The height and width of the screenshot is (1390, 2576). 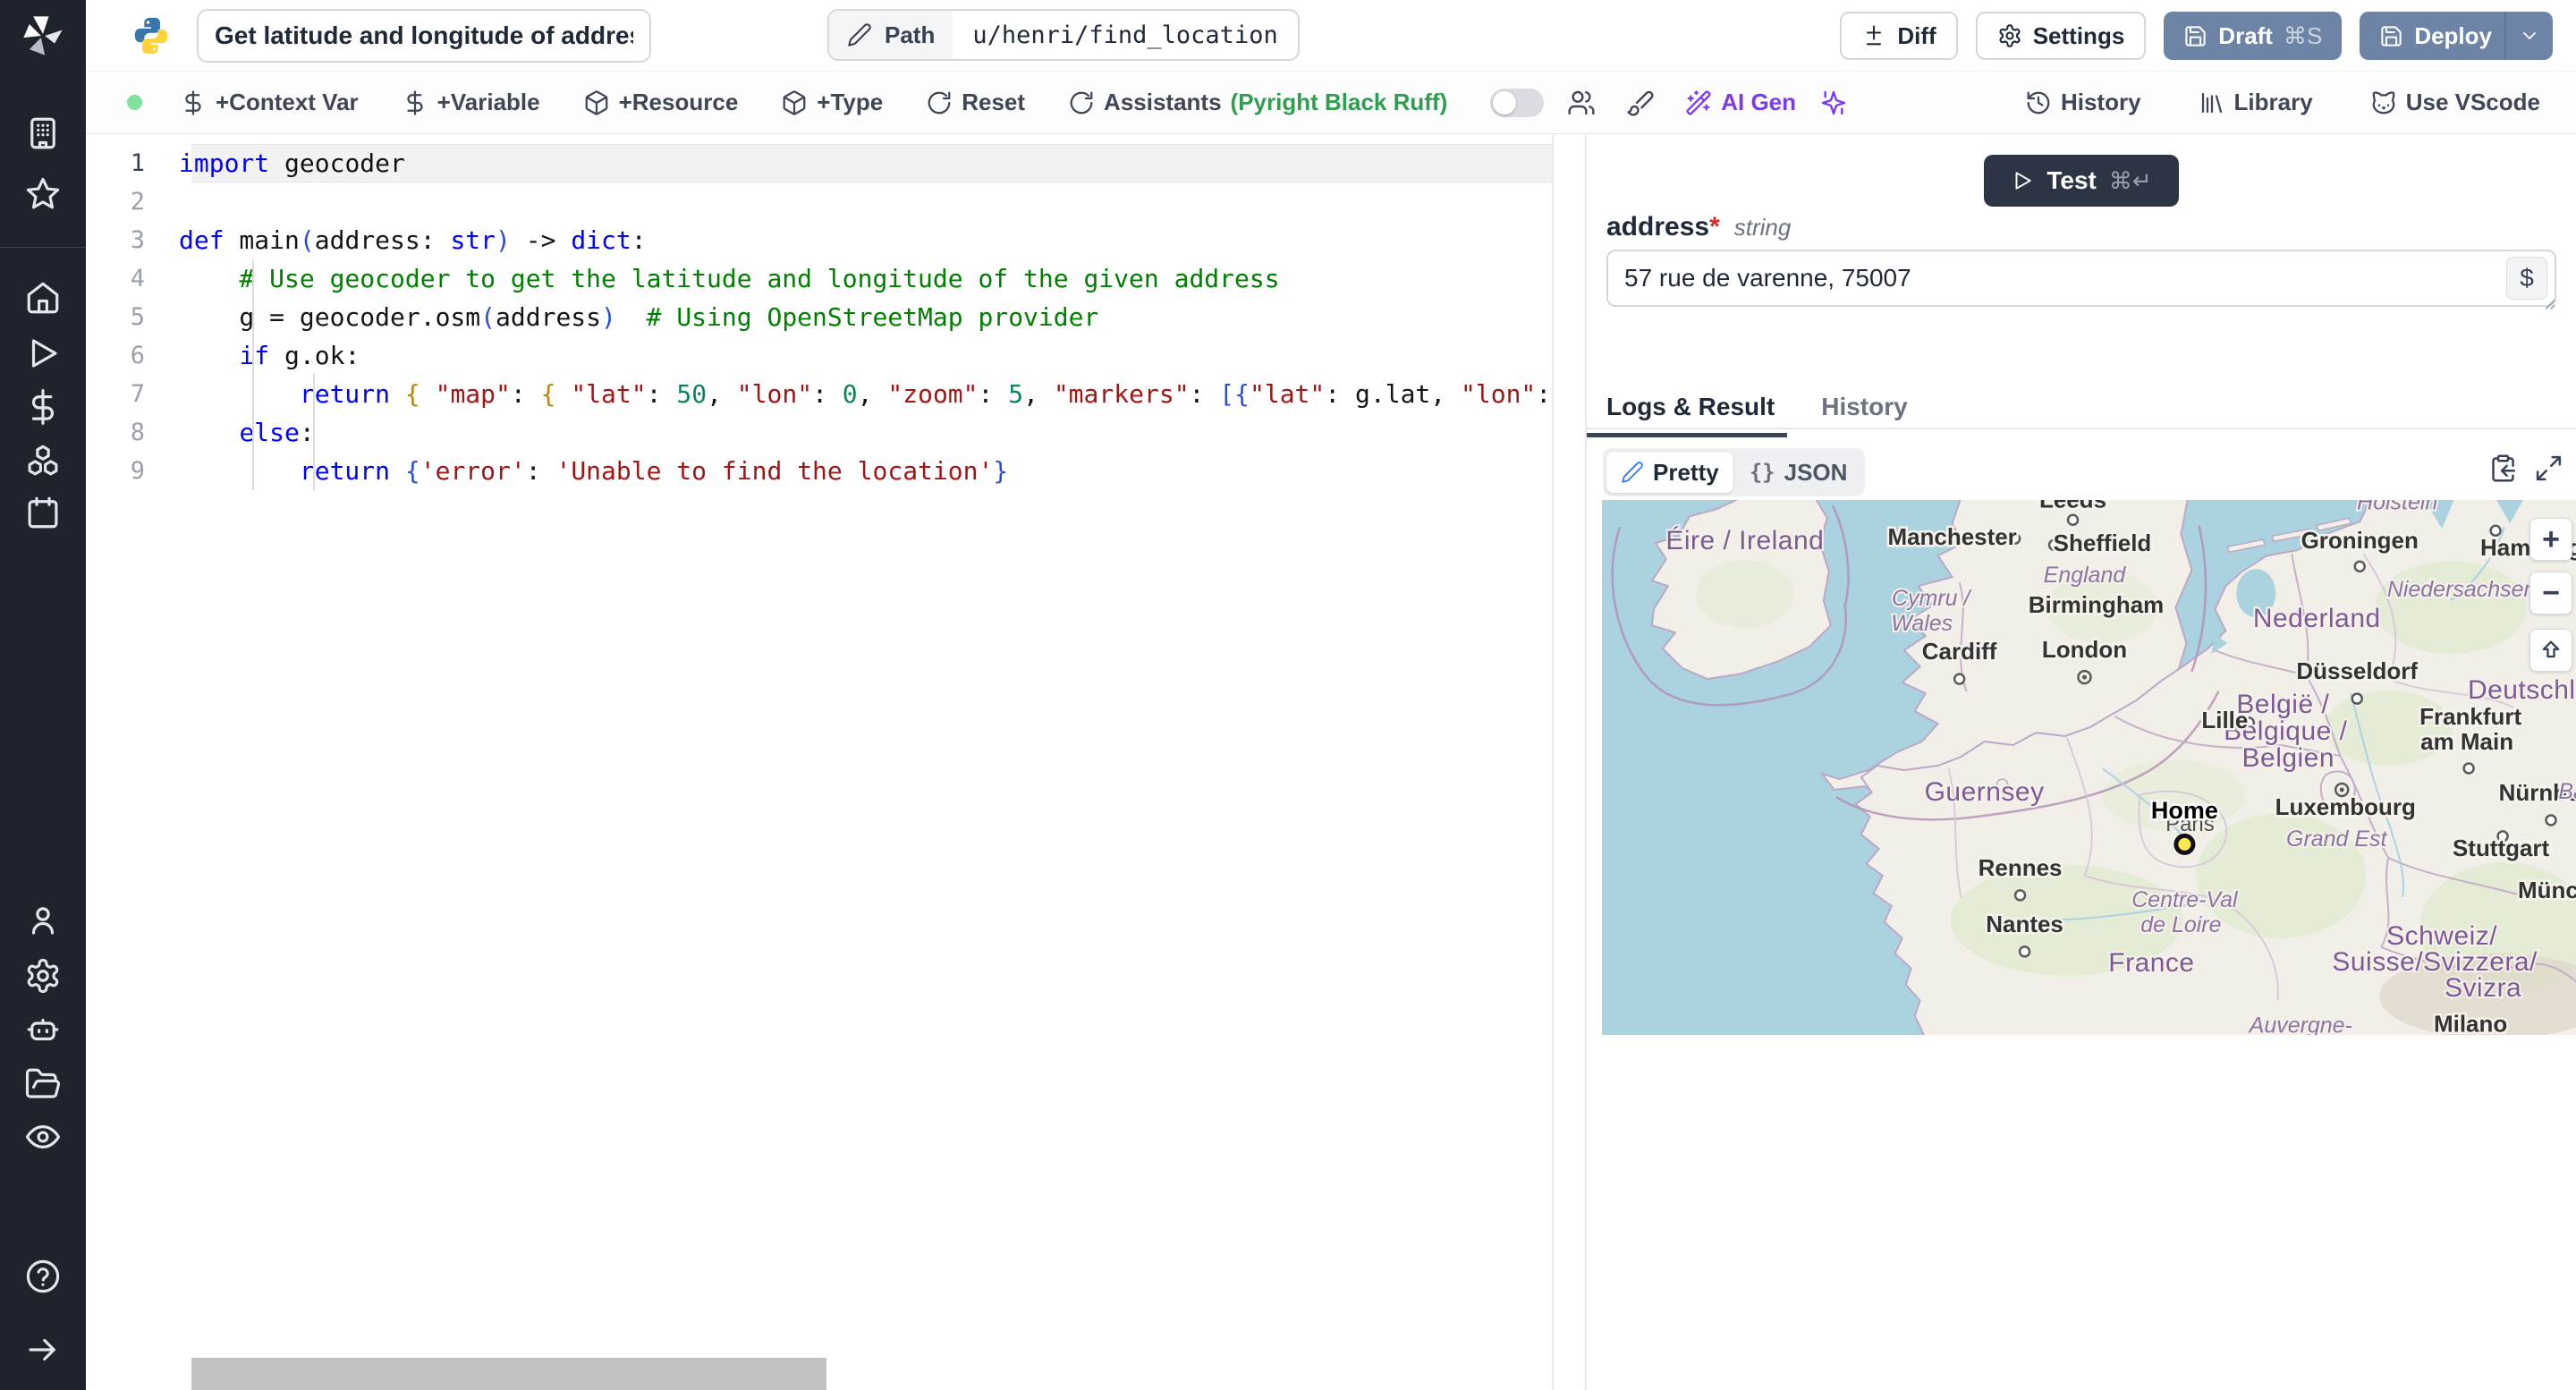 What do you see at coordinates (2071, 180) in the screenshot?
I see `test-label: Test` at bounding box center [2071, 180].